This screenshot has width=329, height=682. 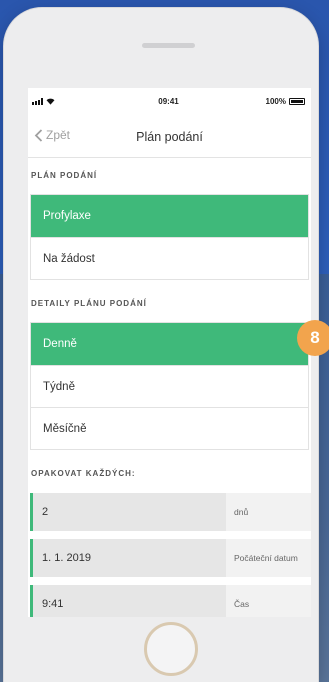 I want to click on repeat-interval-value: 2, so click(x=128, y=512).